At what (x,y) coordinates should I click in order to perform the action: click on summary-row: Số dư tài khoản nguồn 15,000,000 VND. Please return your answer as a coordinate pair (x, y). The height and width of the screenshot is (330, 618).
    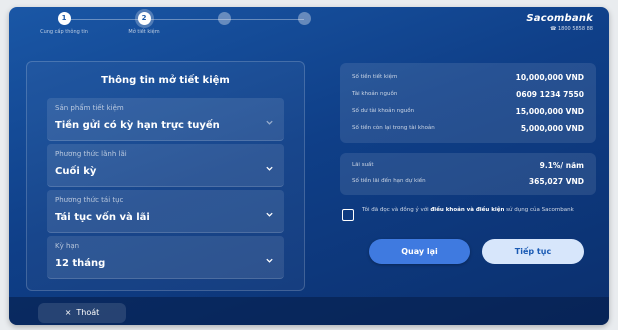
    Looking at the image, I should click on (468, 111).